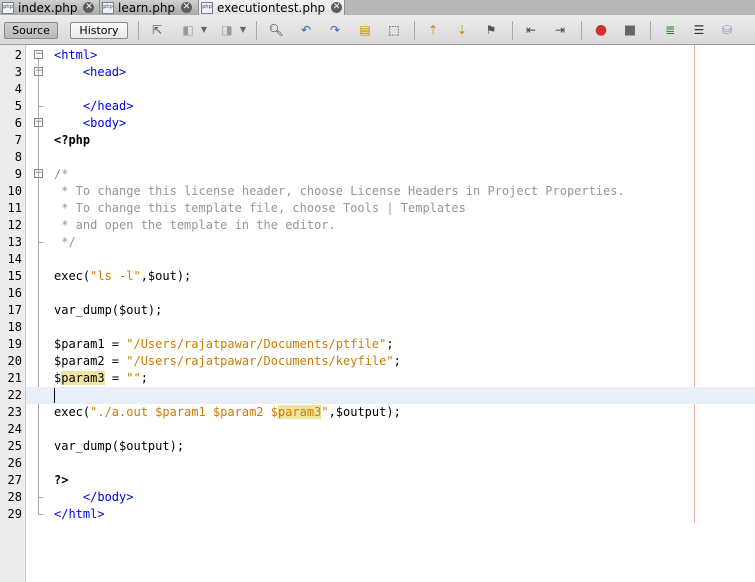  What do you see at coordinates (377, 378) in the screenshot?
I see `code-line: 21 $param3 = "";` at bounding box center [377, 378].